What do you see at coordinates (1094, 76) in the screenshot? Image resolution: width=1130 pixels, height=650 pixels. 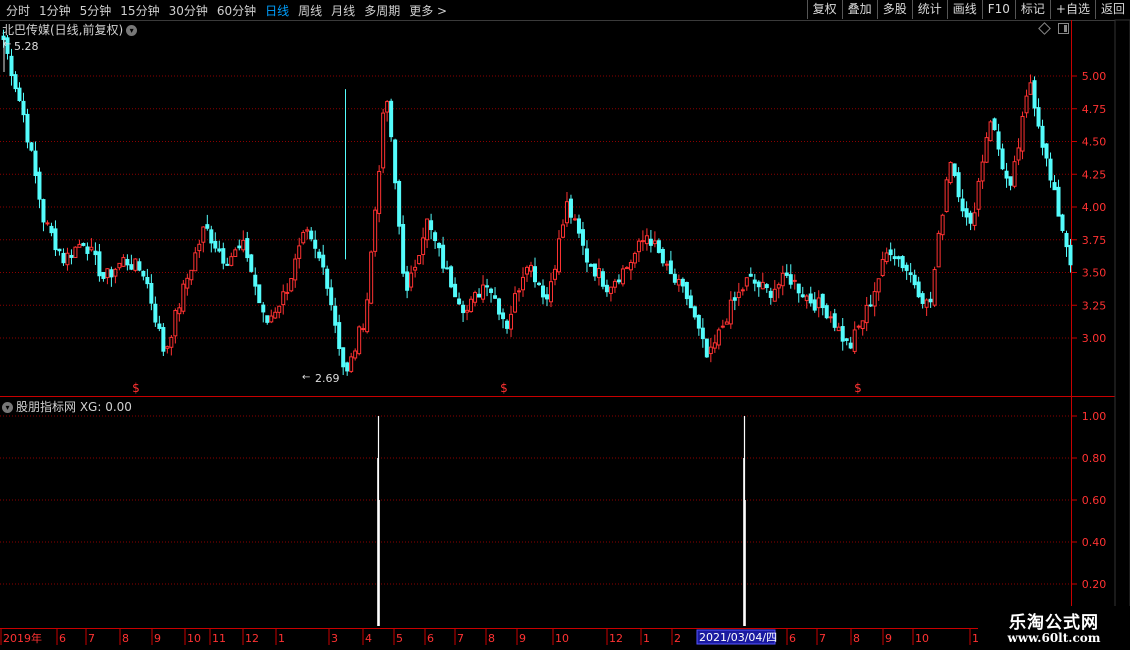 I see `price-tick-label: 5.00` at bounding box center [1094, 76].